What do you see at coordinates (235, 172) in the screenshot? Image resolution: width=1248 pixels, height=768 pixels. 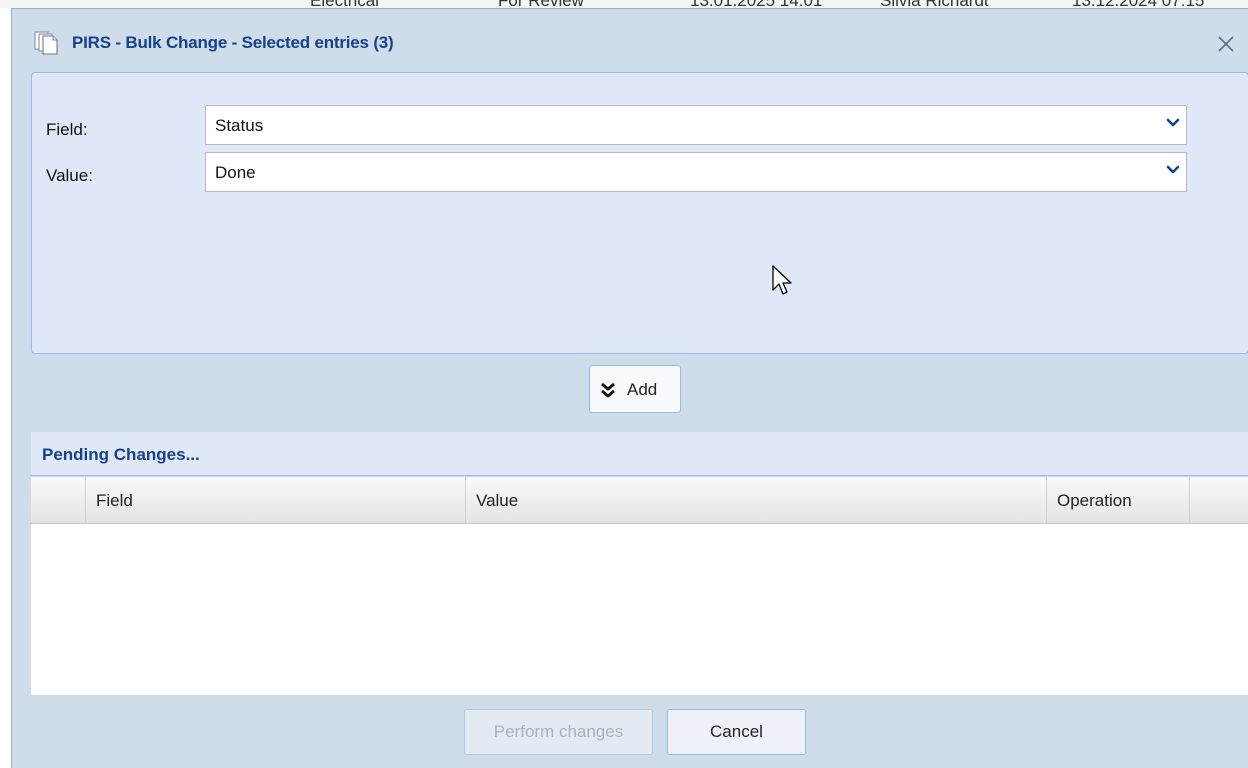 I see `value-combobox-value: Done` at bounding box center [235, 172].